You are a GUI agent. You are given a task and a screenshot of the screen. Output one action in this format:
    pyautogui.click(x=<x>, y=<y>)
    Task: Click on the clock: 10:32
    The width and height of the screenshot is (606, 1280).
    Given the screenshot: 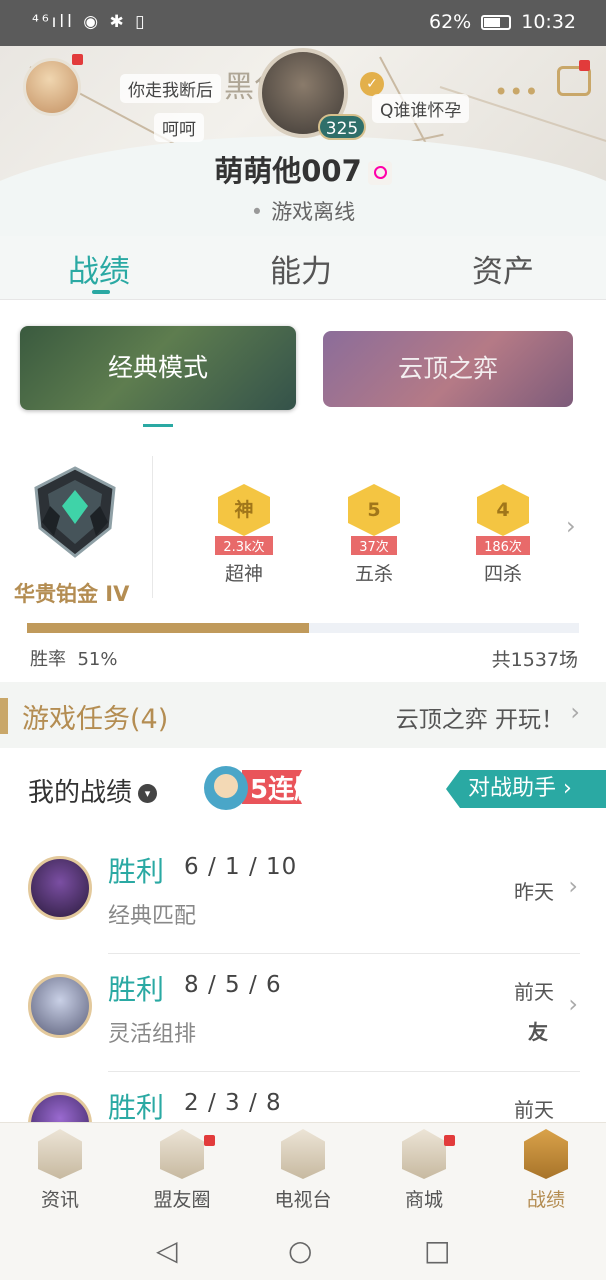 What is the action you would take?
    pyautogui.click(x=548, y=22)
    